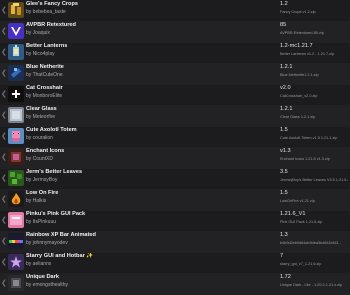 This screenshot has width=350, height=295. Describe the element at coordinates (301, 264) in the screenshot. I see `pack-filename: starry_gui_v7_1.21.6.zip` at that location.